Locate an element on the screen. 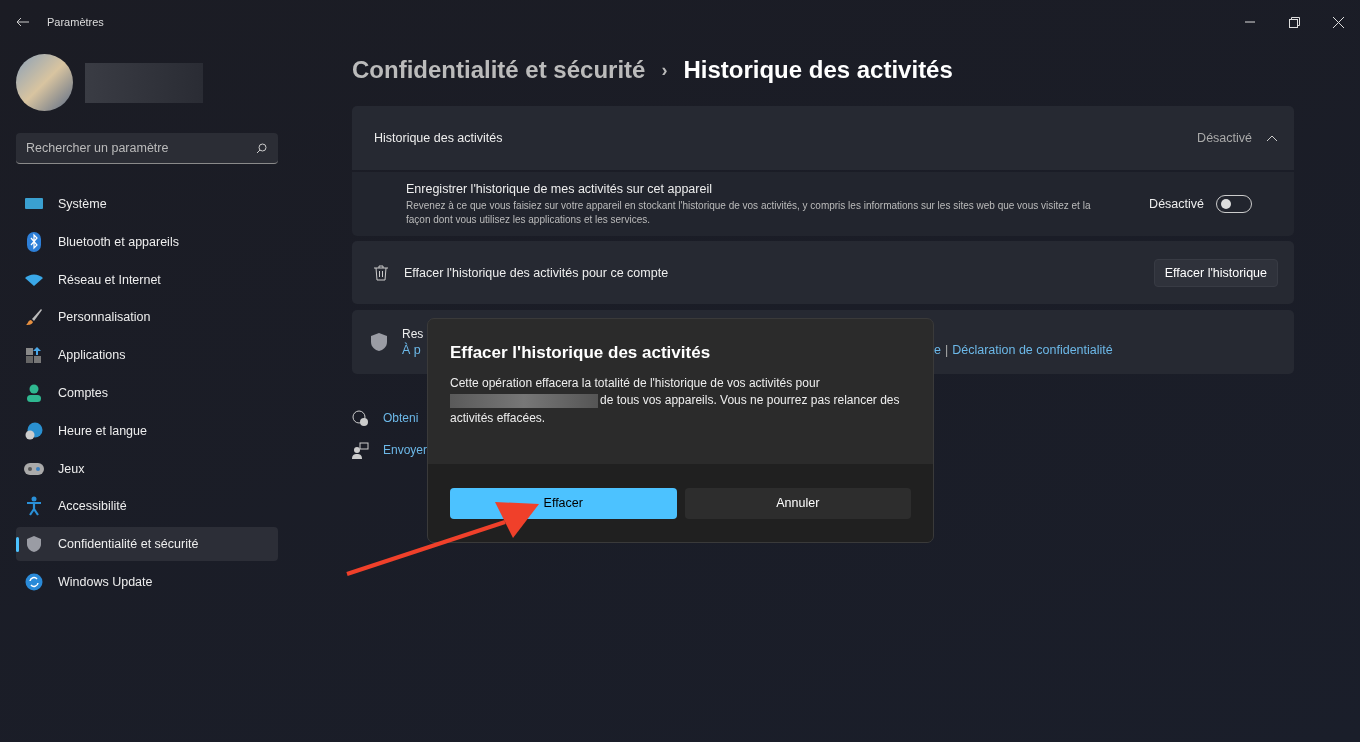 Image resolution: width=1360 pixels, height=742 pixels. sidebar-item: Bluetooth et appareils is located at coordinates (147, 241).